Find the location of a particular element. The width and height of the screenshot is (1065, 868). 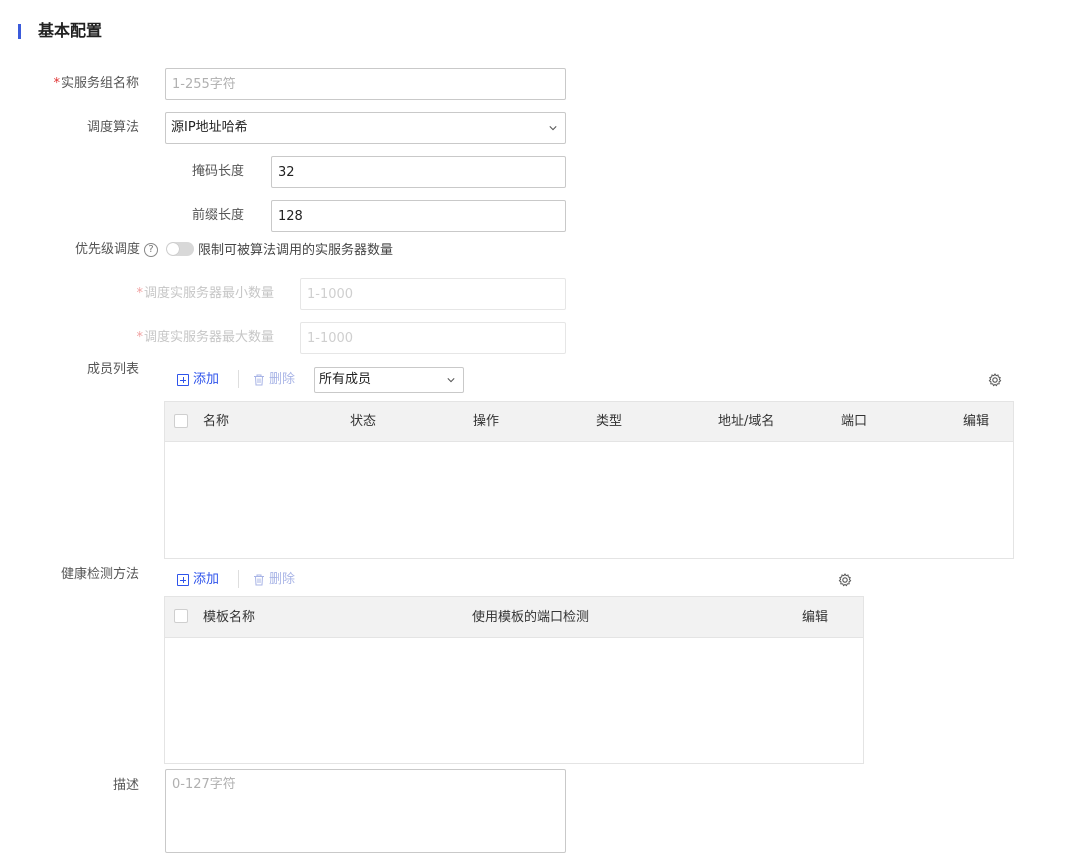

prefix-length-label: 前缀长度 is located at coordinates (217, 215).